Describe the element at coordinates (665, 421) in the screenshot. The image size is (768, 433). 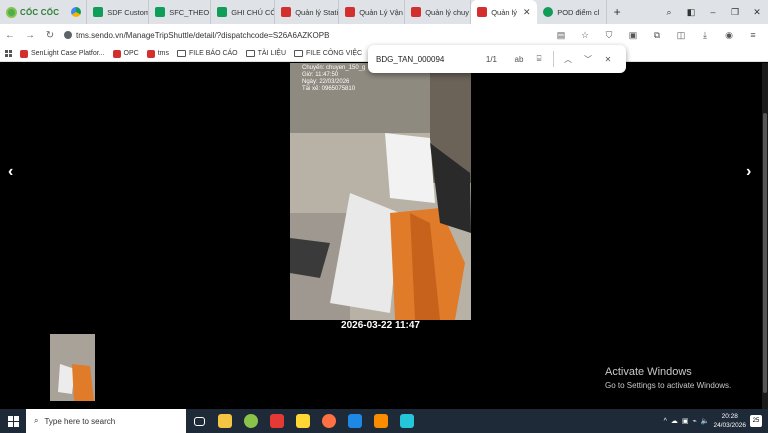
I see `chevron-up-icon: ^` at that location.